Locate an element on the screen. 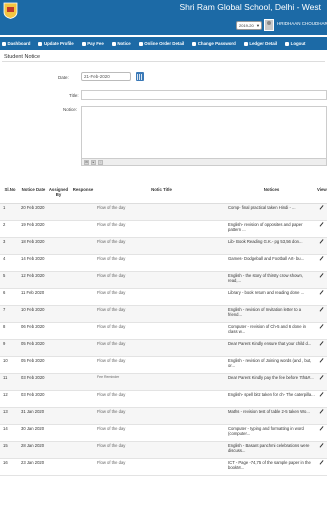 This screenshot has height=512, width=327. nav-ledger-detail: Ledger Detail is located at coordinates (260, 43).